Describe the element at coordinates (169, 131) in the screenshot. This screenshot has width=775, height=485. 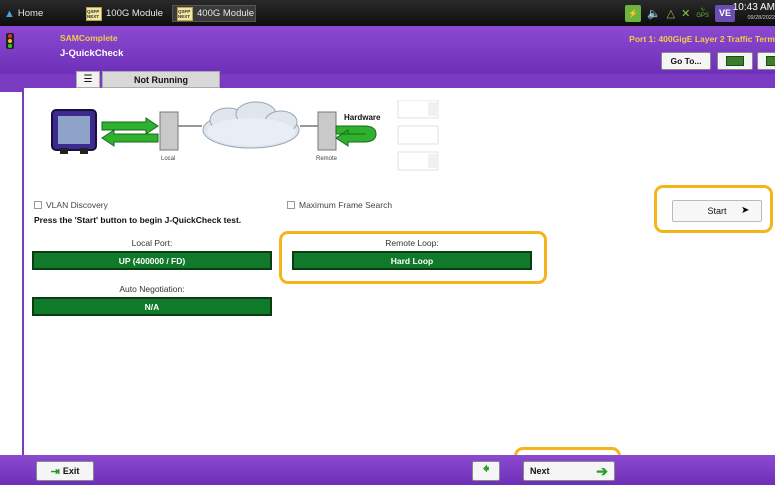
I see `local-box` at that location.